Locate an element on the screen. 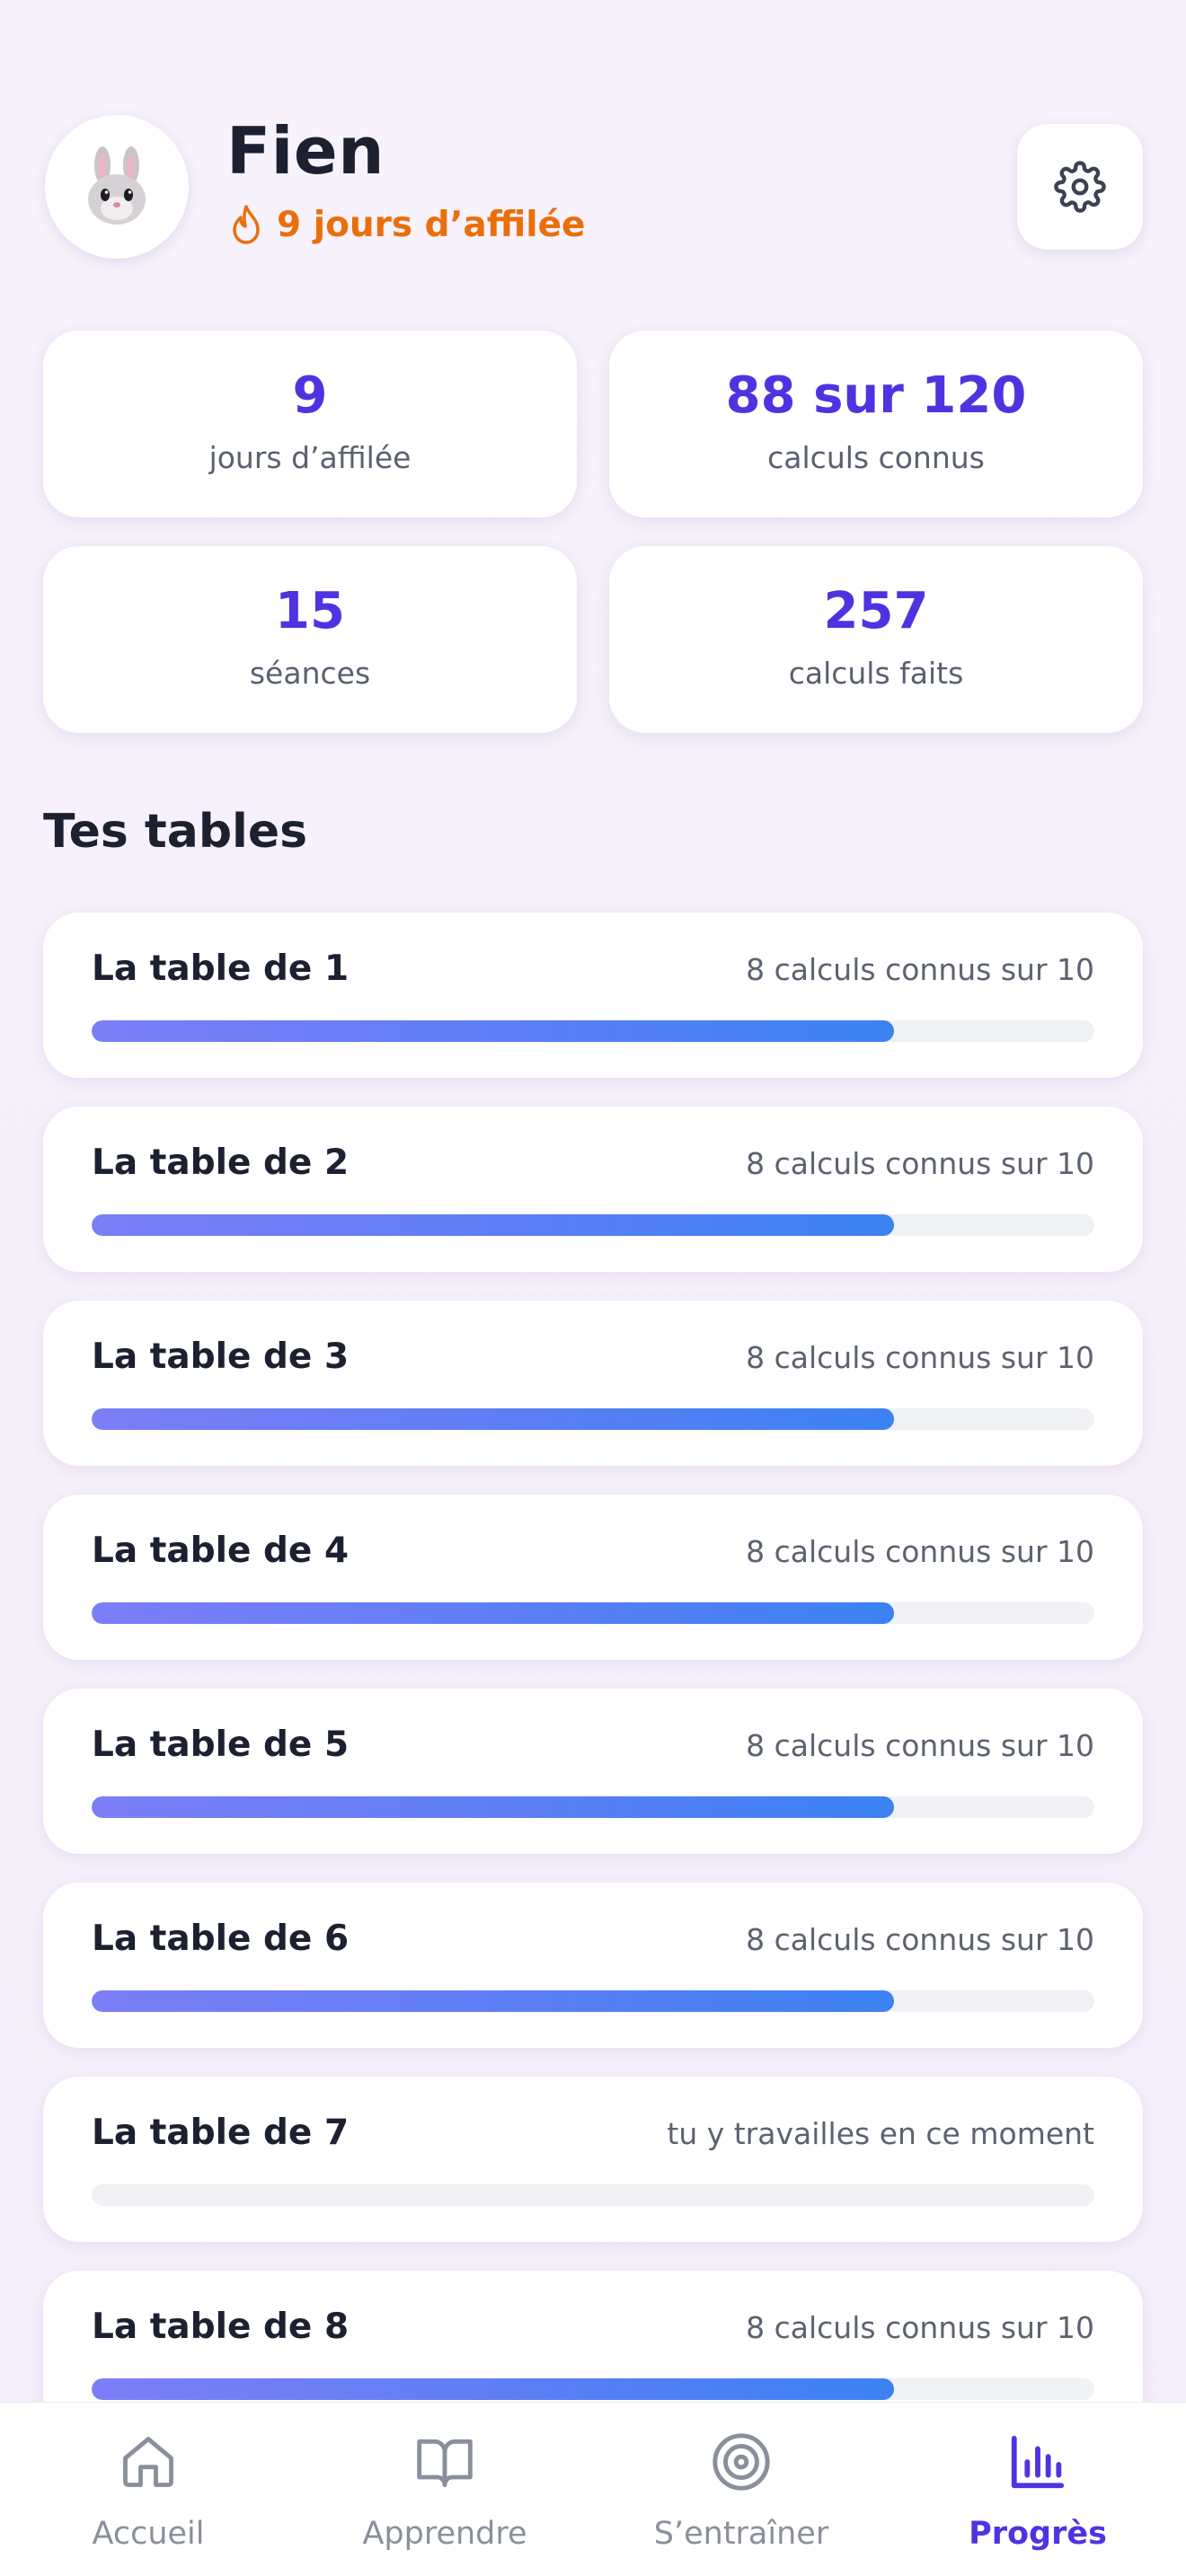 This screenshot has height=2576, width=1186. avatar is located at coordinates (117, 187).